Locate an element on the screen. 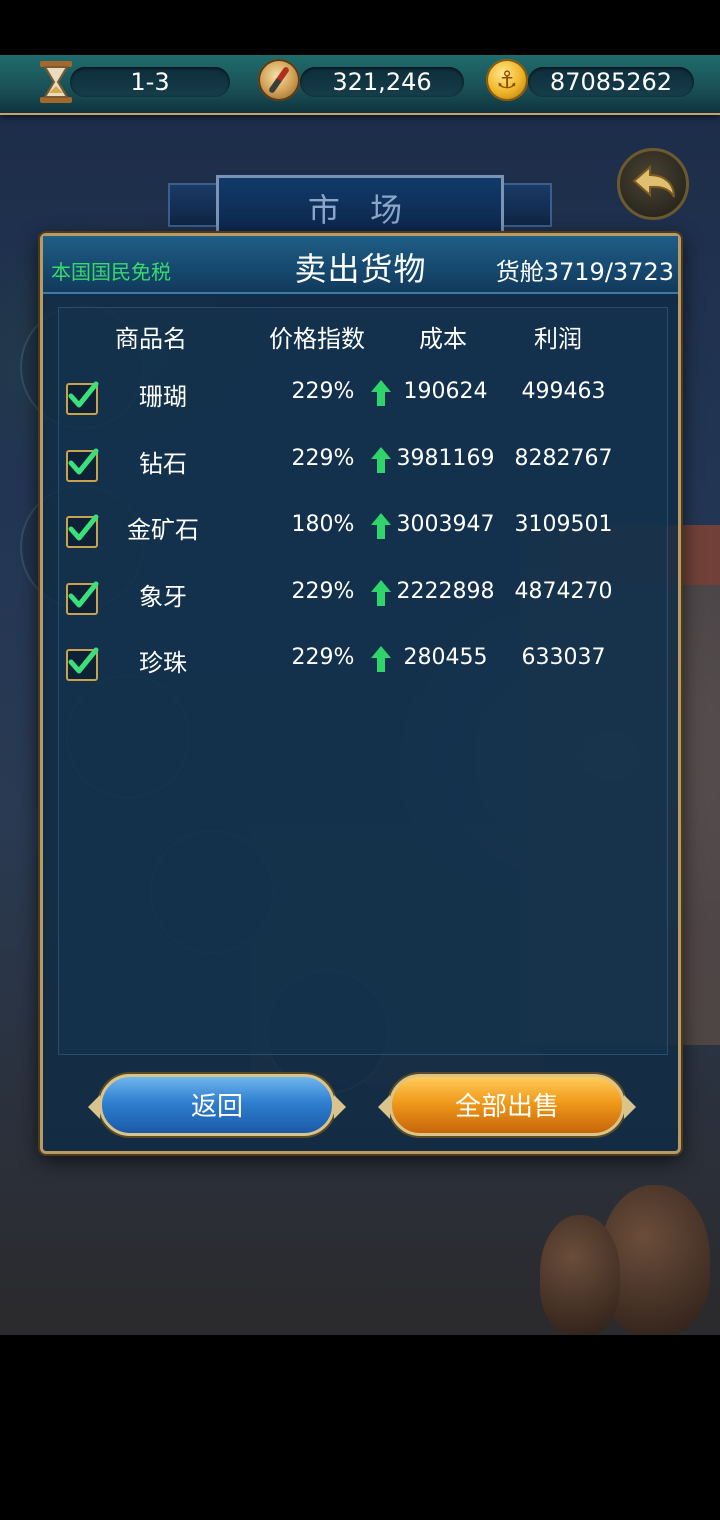 This screenshot has width=720, height=1520. goods-row: 金矿石 180% 3003947 3109501 is located at coordinates (360, 533).